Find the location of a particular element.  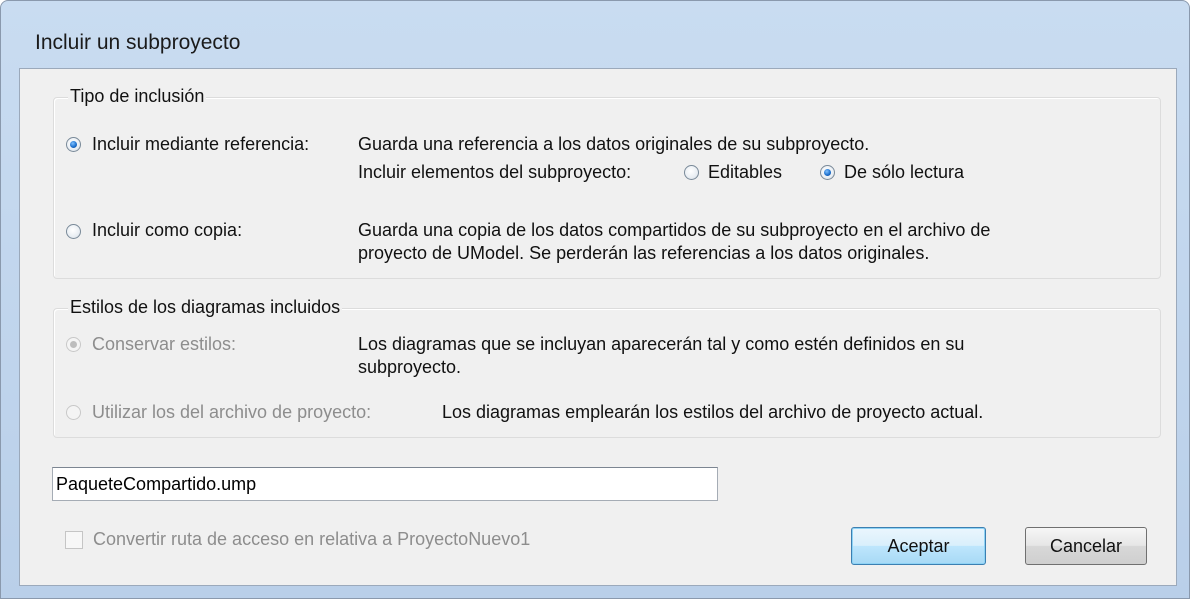

editable-radio is located at coordinates (691, 172).